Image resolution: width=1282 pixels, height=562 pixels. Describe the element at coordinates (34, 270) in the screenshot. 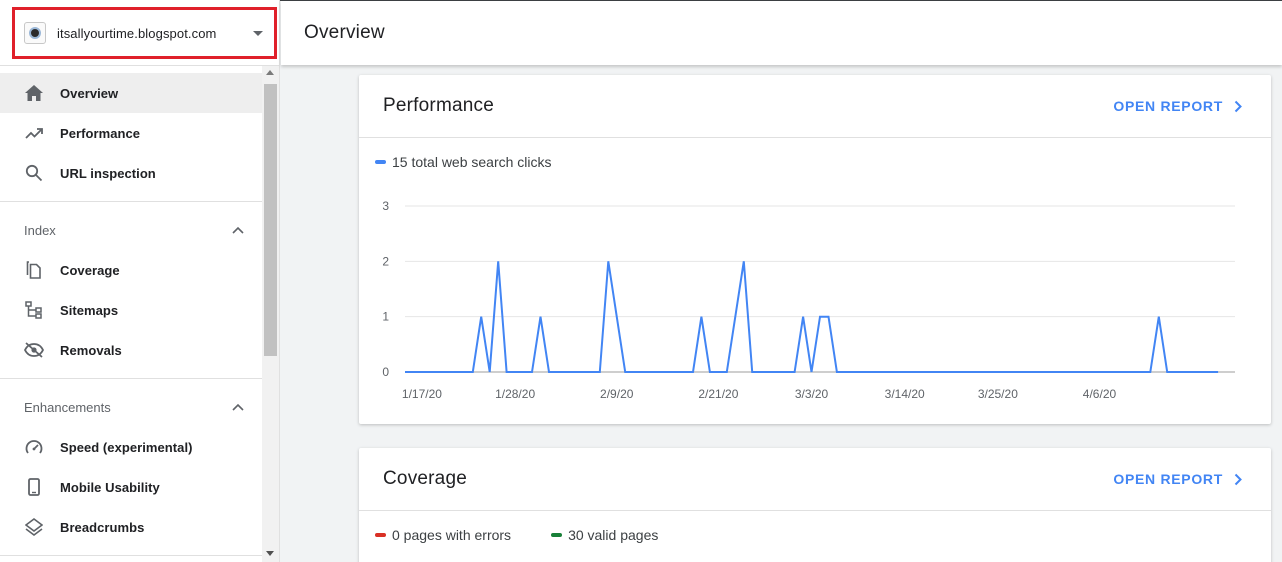

I see `file-copy-icon` at that location.